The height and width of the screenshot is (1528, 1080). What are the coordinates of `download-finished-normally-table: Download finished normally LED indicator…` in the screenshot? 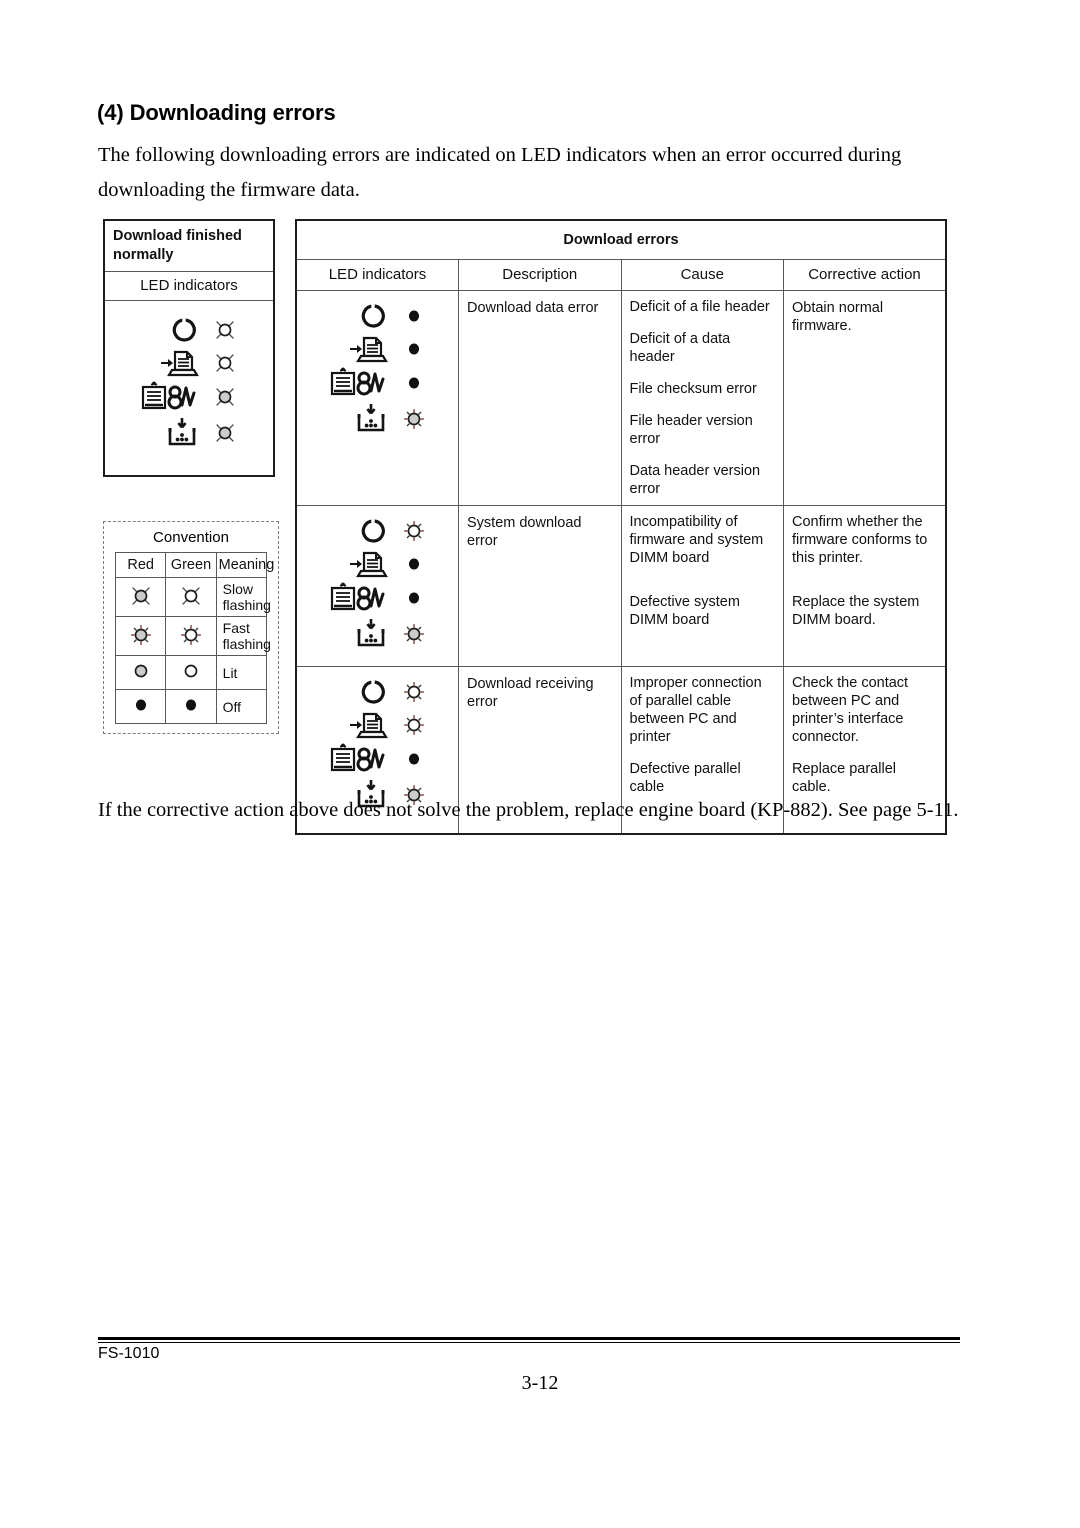 It's located at (189, 348).